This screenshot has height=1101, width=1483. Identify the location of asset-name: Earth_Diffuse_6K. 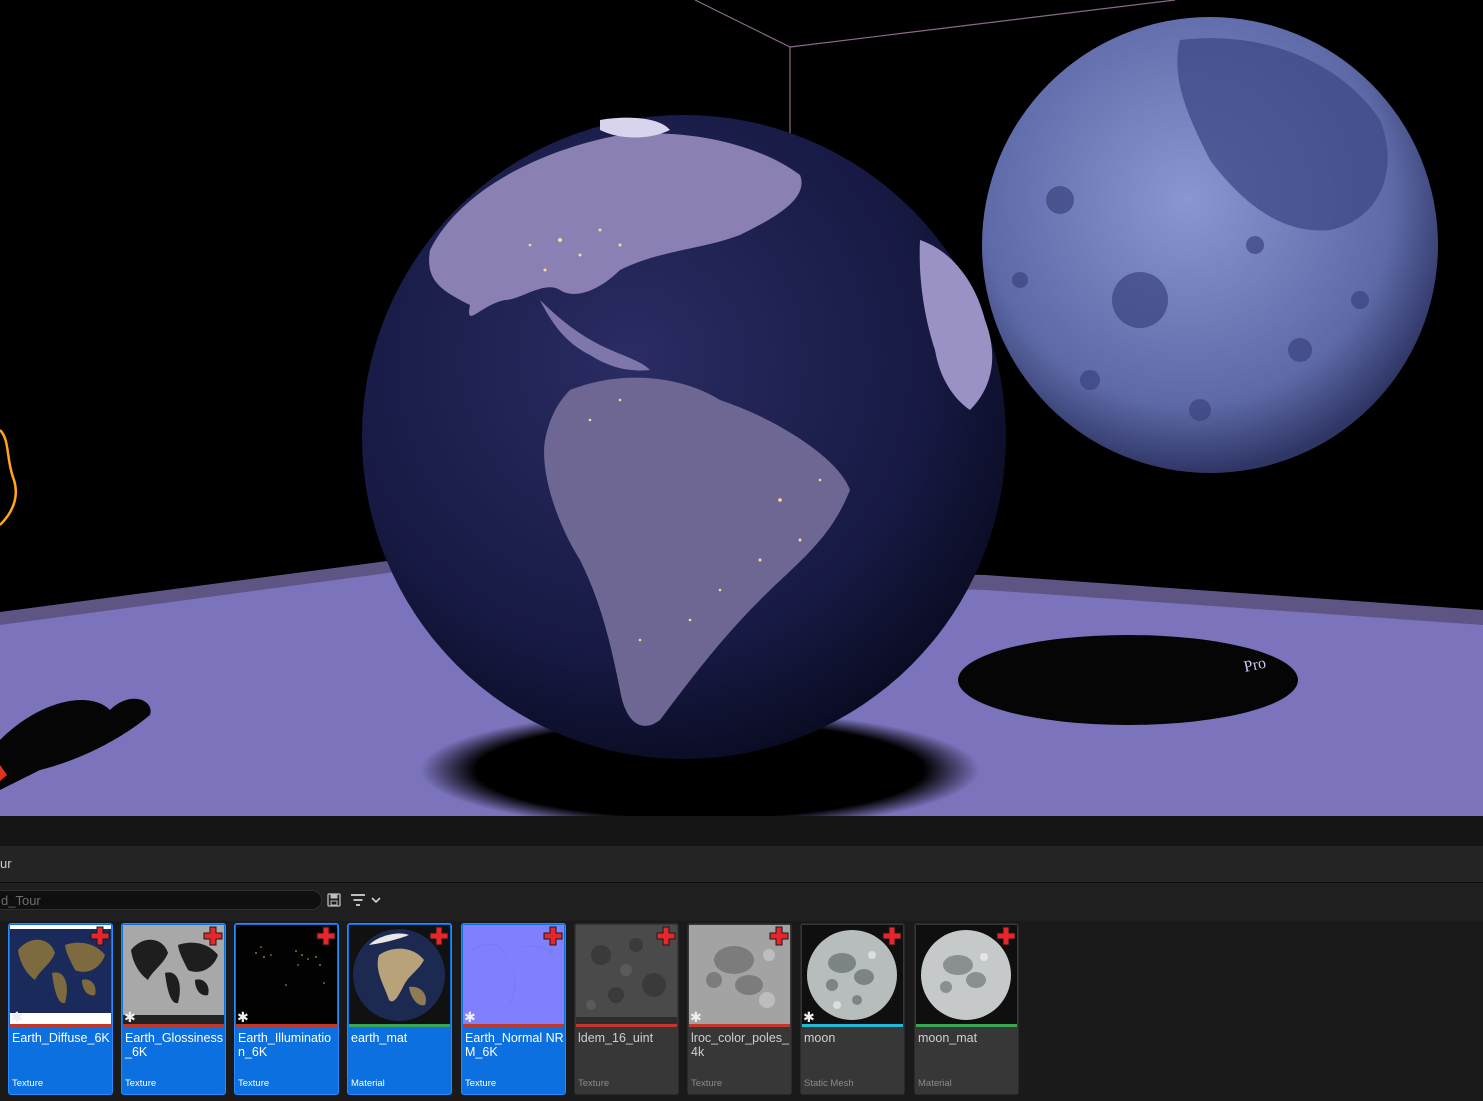
(61, 1038).